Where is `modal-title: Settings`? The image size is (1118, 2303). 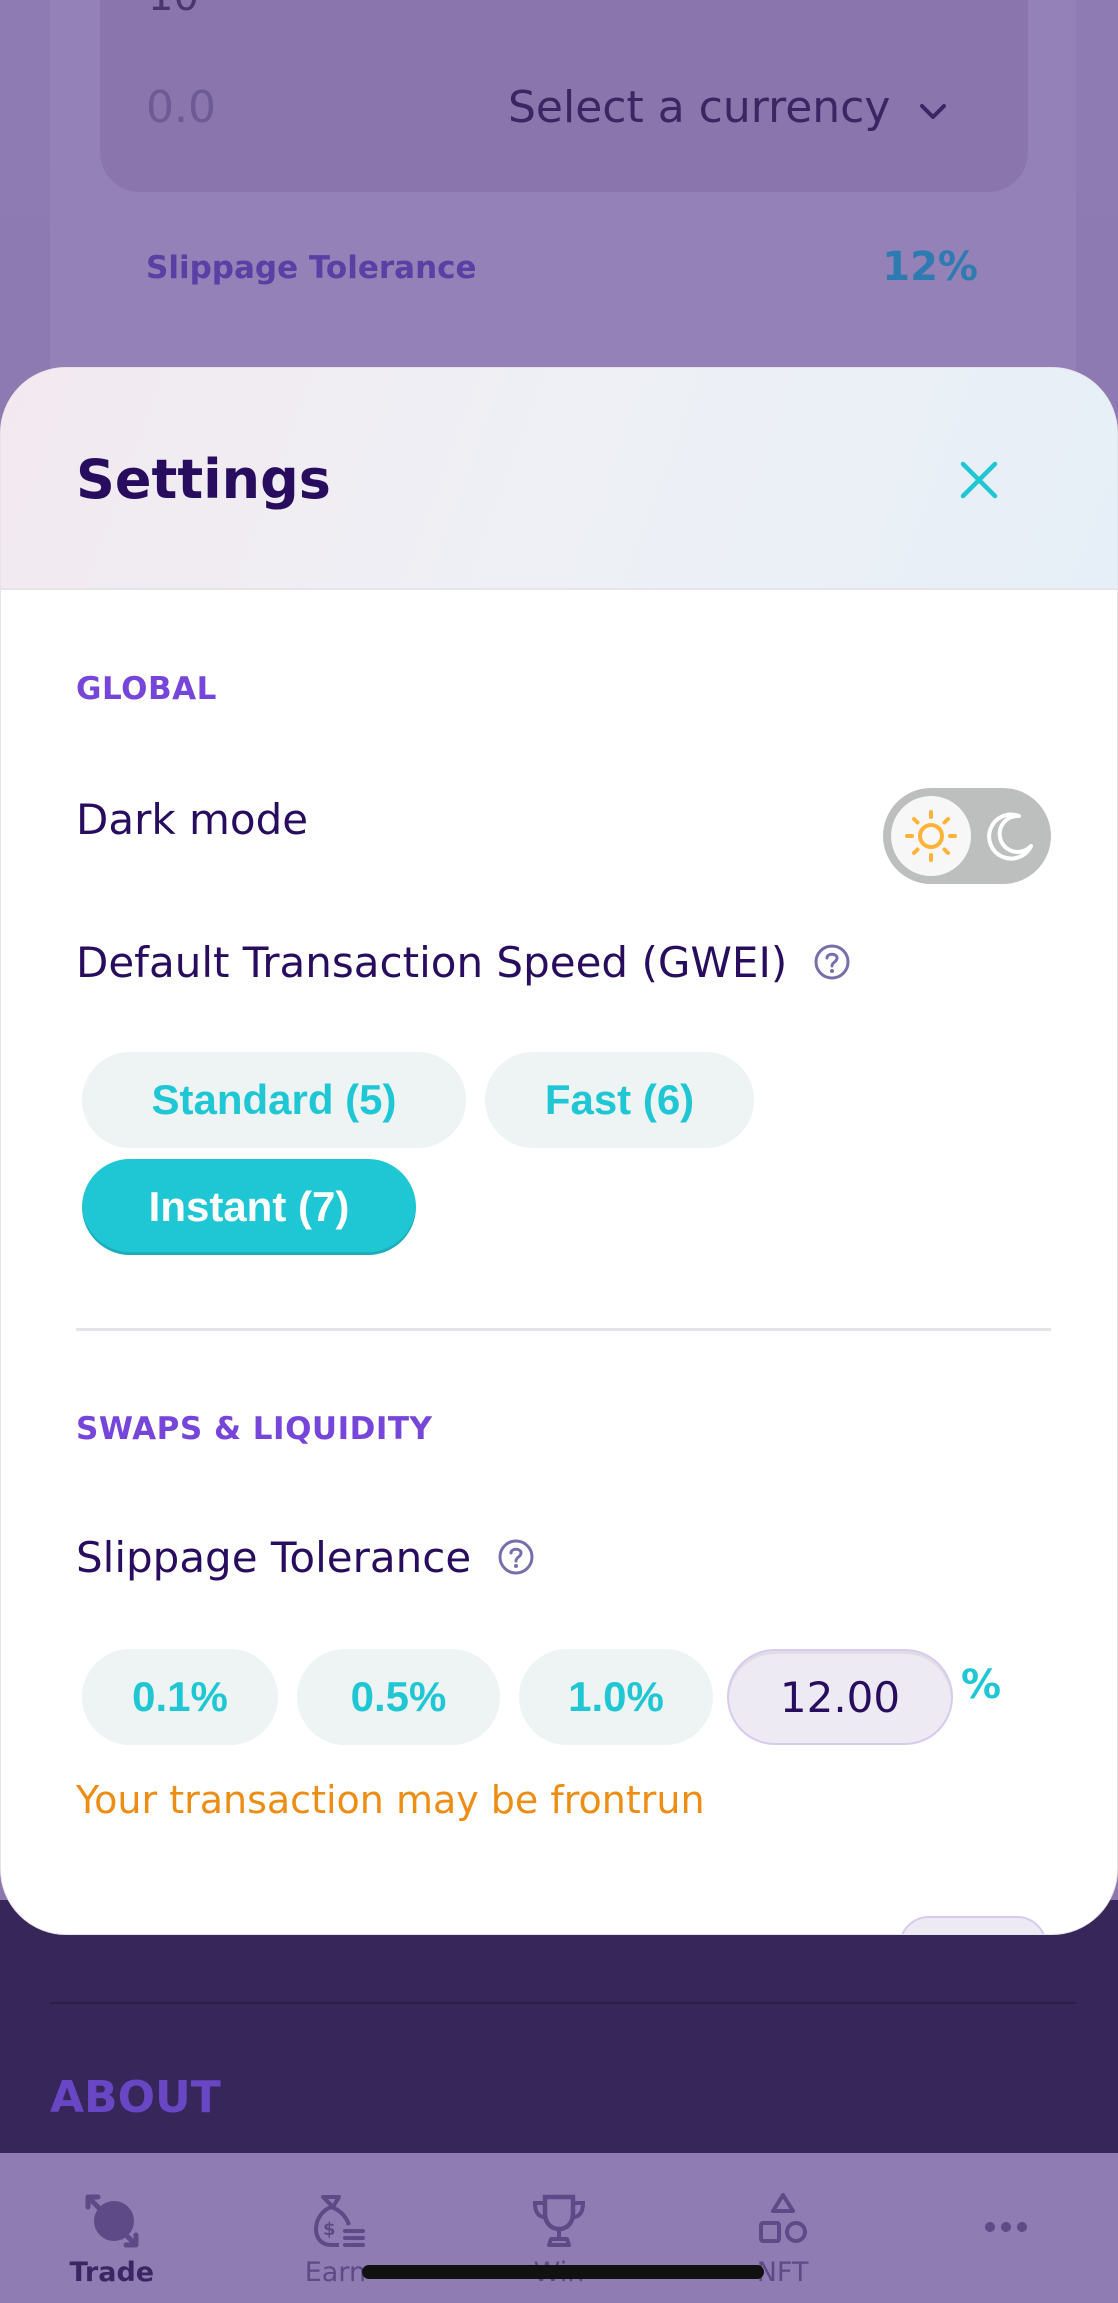 modal-title: Settings is located at coordinates (203, 479).